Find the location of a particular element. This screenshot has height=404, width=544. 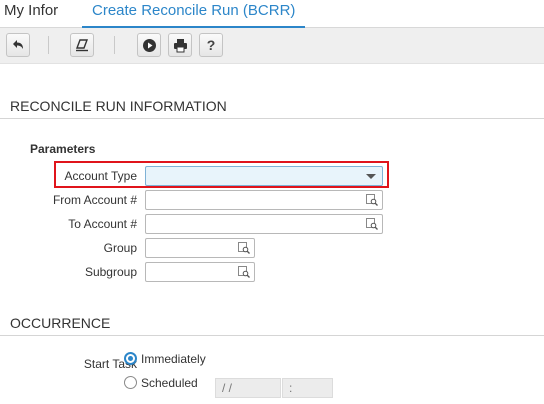

run-icon is located at coordinates (149, 45).